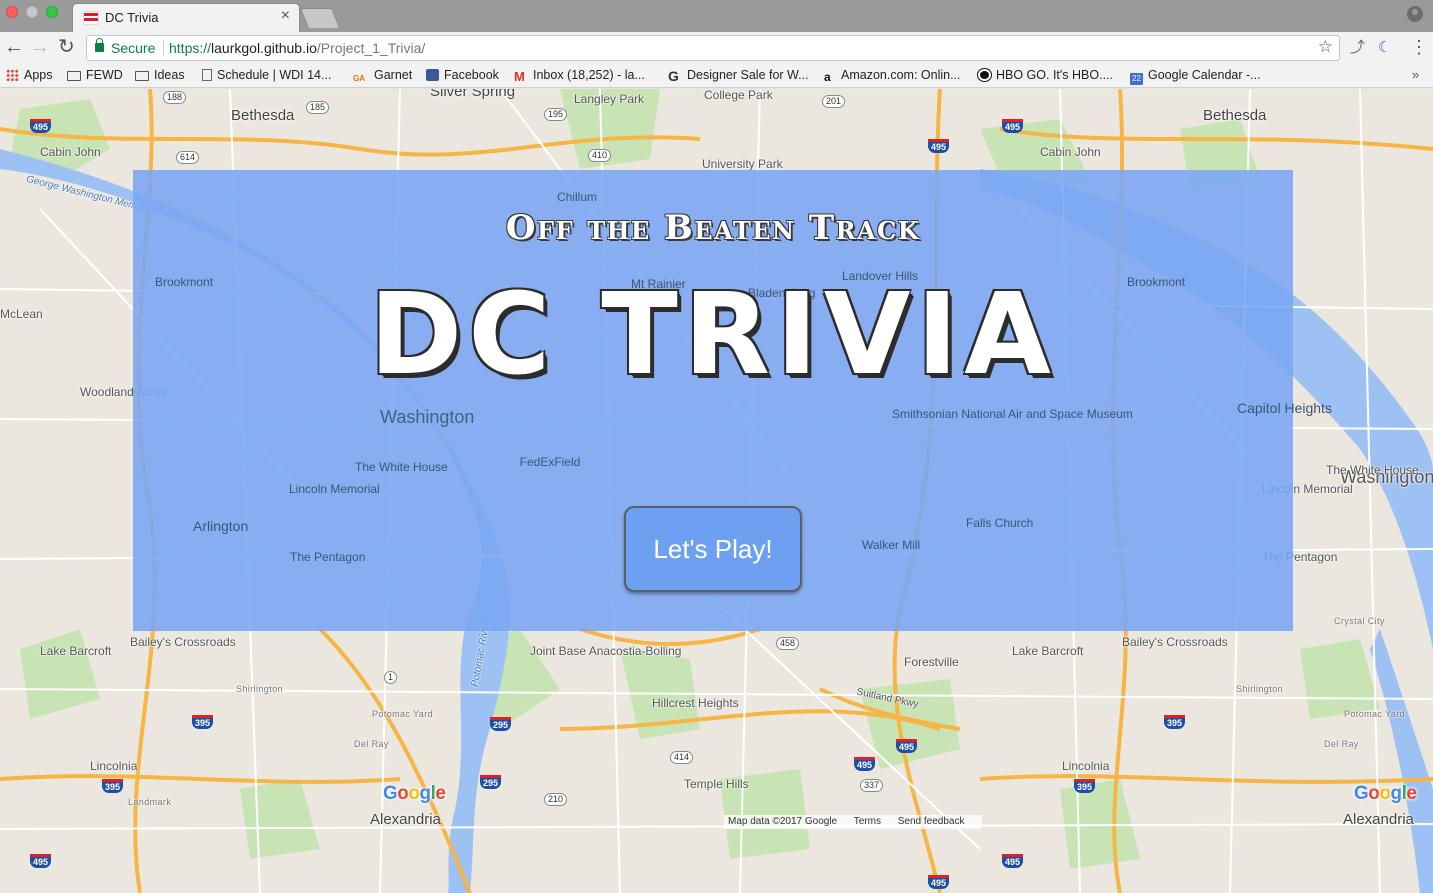 Image resolution: width=1433 pixels, height=893 pixels. Describe the element at coordinates (66, 47) in the screenshot. I see `reload-icon: ↻` at that location.